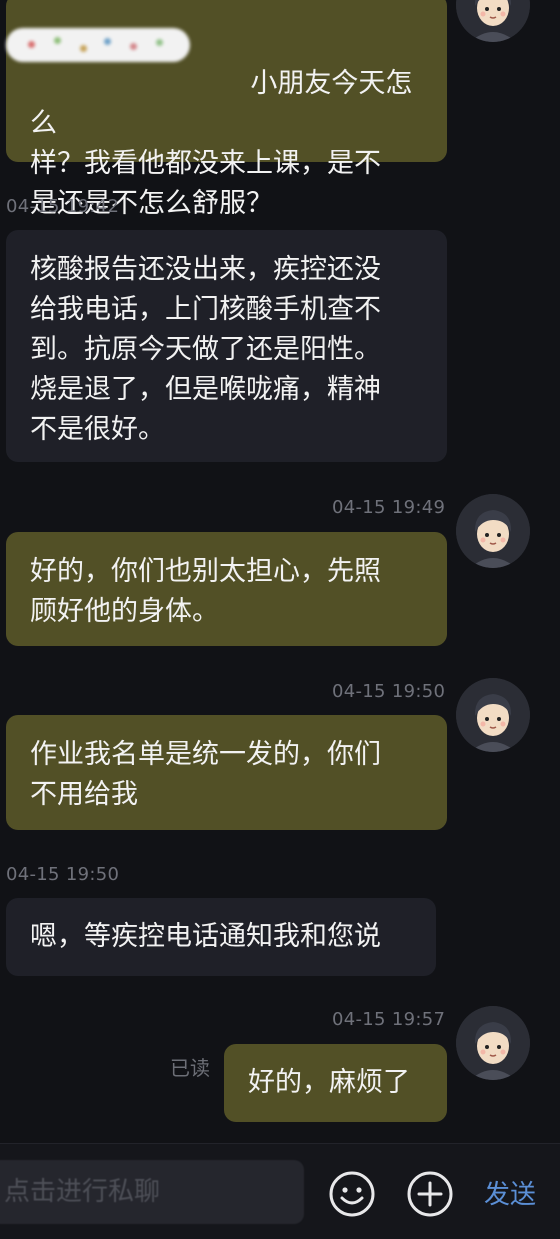 The width and height of the screenshot is (560, 1239). What do you see at coordinates (226, 589) in the screenshot?
I see `message-bubble-sent: 好的，你们也别太担心，先照 顾好他的身体。` at bounding box center [226, 589].